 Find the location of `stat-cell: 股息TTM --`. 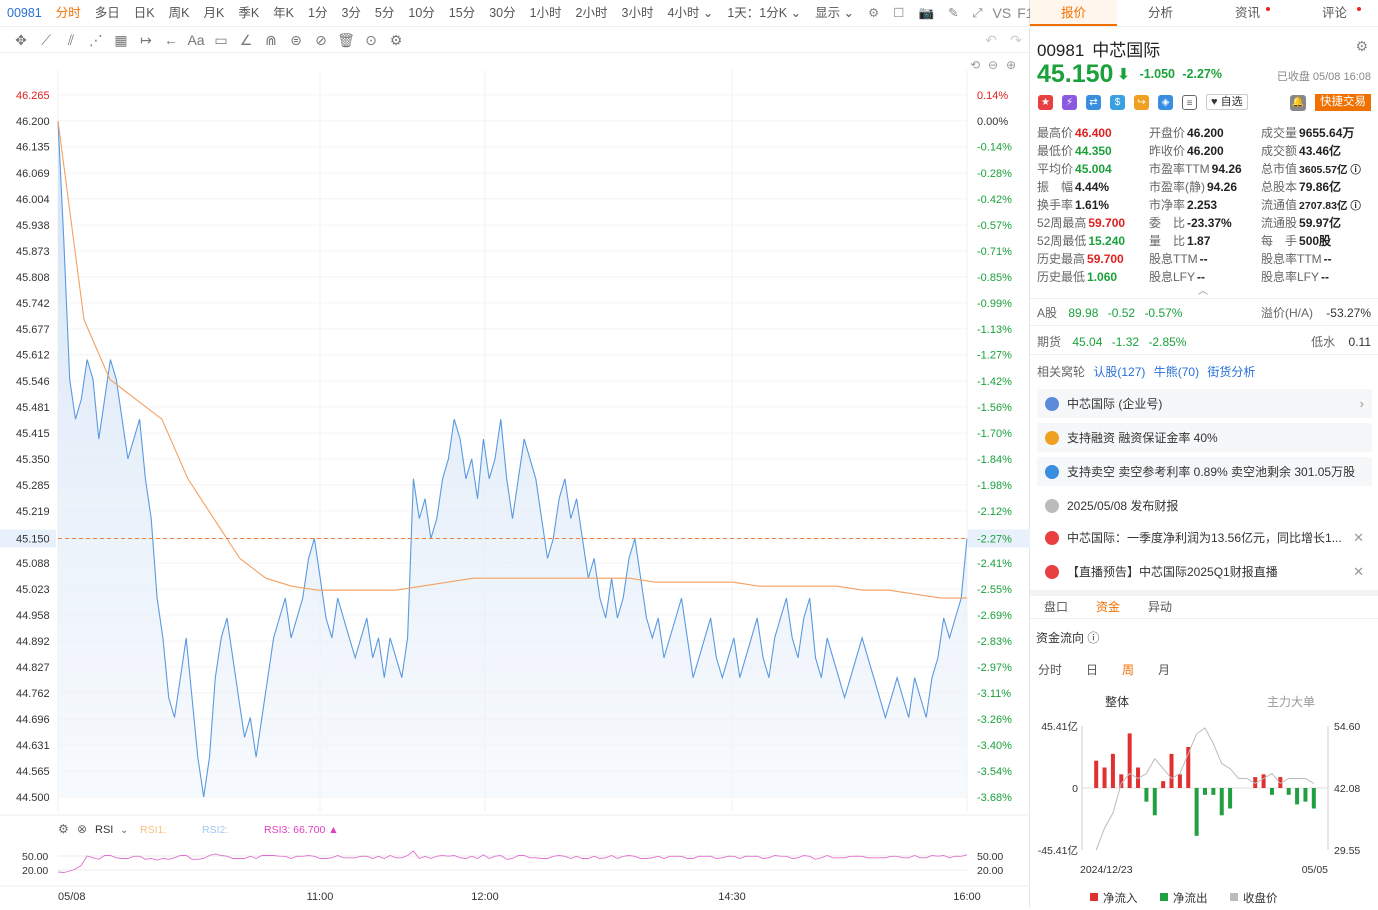

stat-cell: 股息TTM -- is located at coordinates (1205, 259).